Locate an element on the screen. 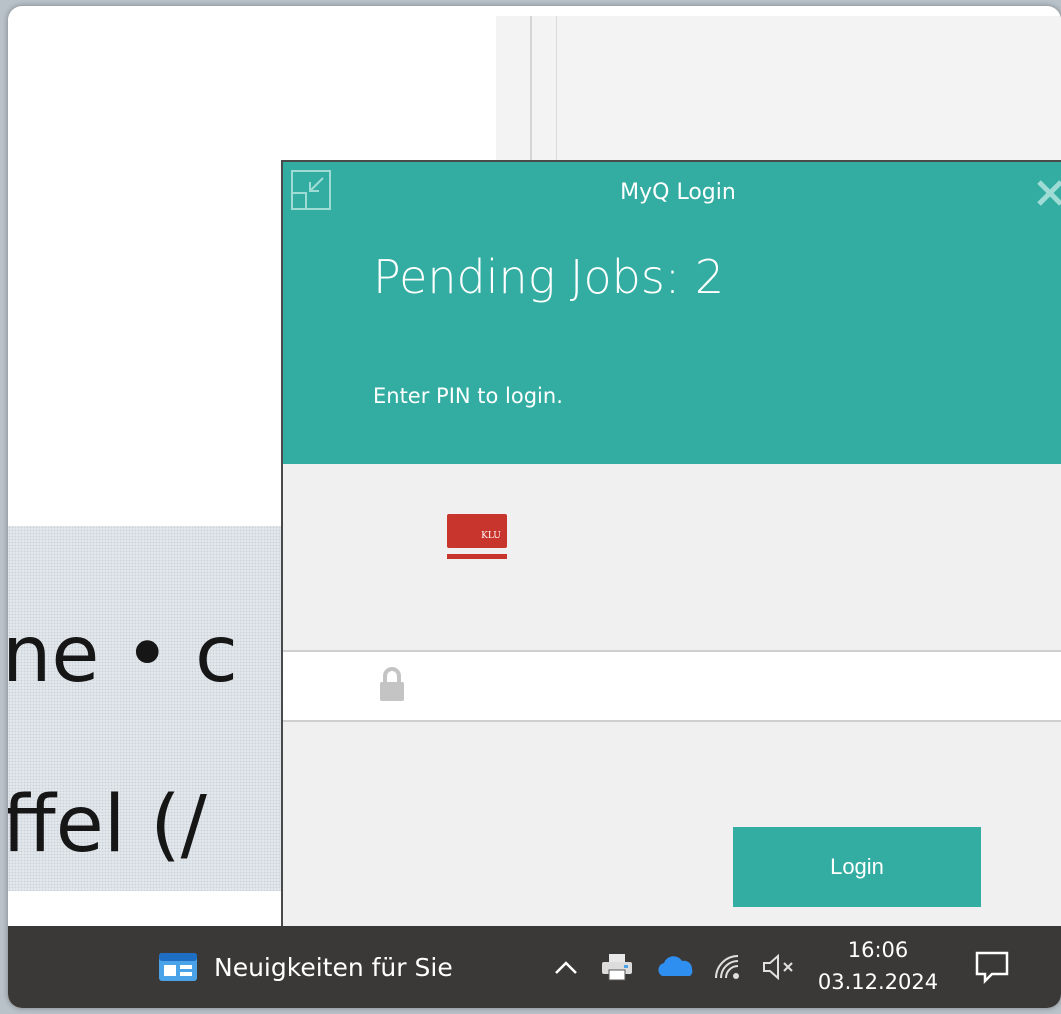 This screenshot has width=1061, height=1014. background-document: ne • c ffel (/ is located at coordinates (153, 708).